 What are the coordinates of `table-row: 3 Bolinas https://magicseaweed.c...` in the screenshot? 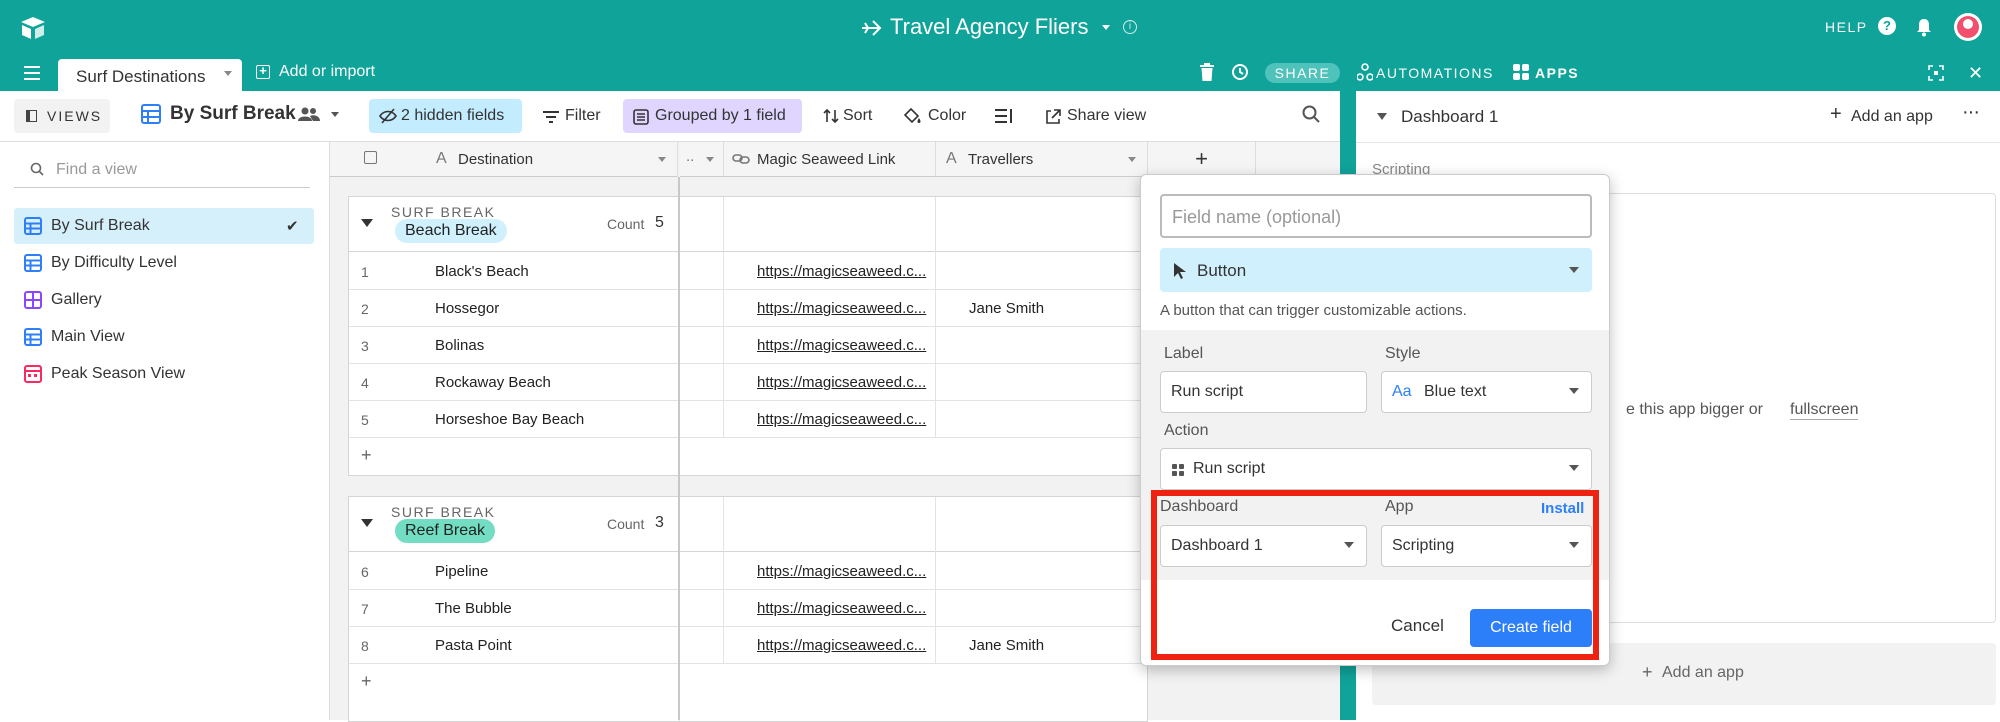 It's located at (748, 345).